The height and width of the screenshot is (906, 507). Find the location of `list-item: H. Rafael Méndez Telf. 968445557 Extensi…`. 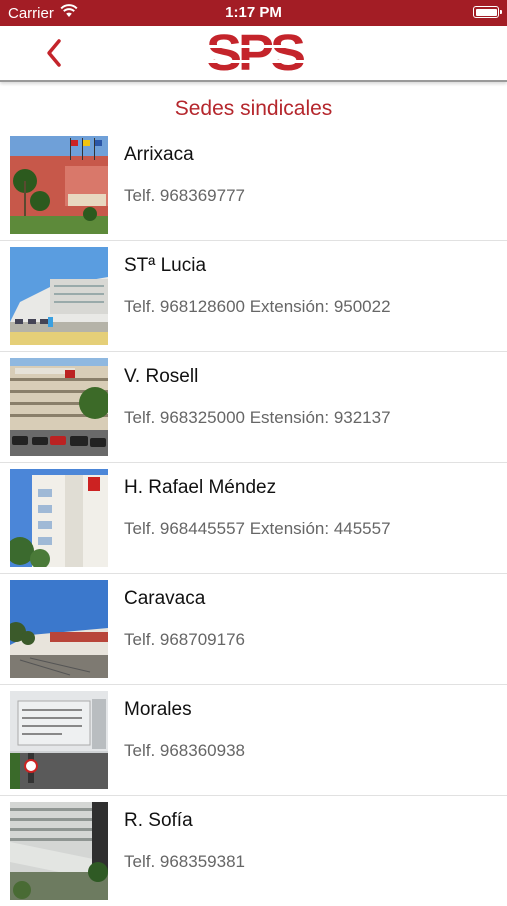

list-item: H. Rafael Méndez Telf. 968445557 Extensi… is located at coordinates (253, 518).